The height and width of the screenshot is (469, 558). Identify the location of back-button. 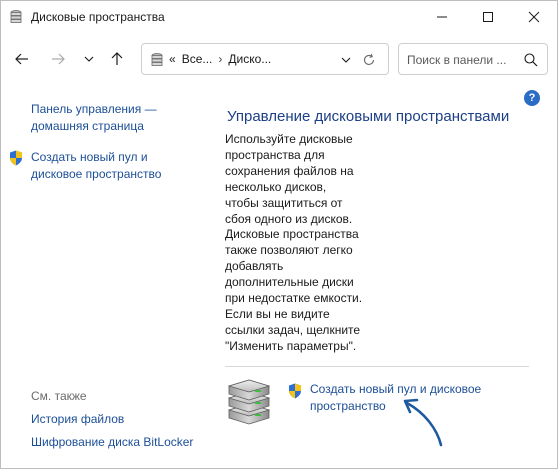
(22, 59).